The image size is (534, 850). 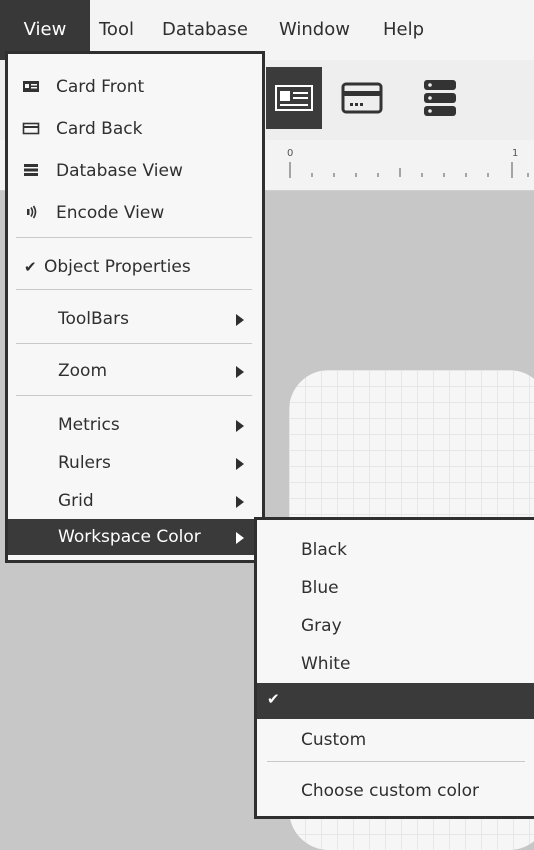 What do you see at coordinates (31, 128) in the screenshot?
I see `card-back-icon` at bounding box center [31, 128].